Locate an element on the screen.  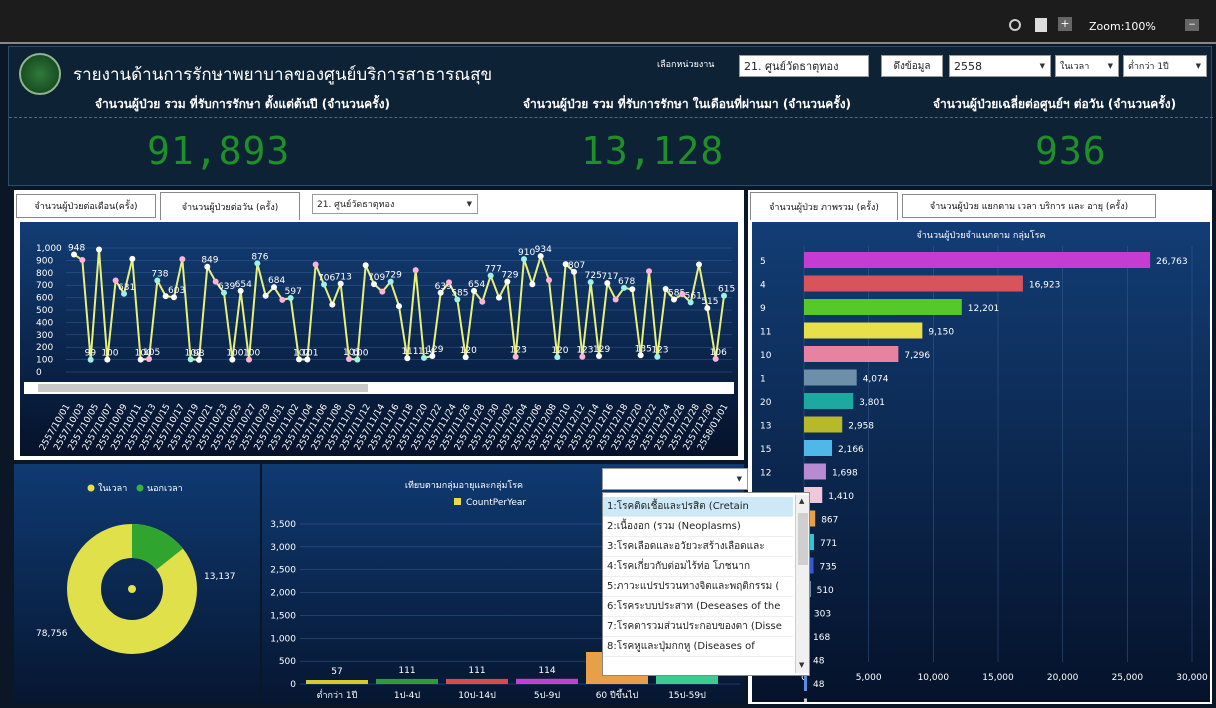
dropdown-item: 7:โรคตารวมส่วนประกอบของตา (Disse is located at coordinates (698, 627).